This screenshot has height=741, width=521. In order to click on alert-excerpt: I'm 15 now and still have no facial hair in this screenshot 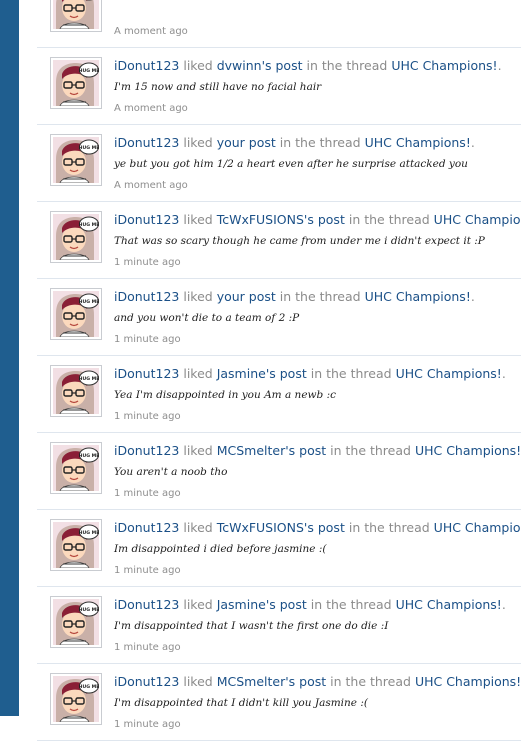, I will do `click(218, 87)`.